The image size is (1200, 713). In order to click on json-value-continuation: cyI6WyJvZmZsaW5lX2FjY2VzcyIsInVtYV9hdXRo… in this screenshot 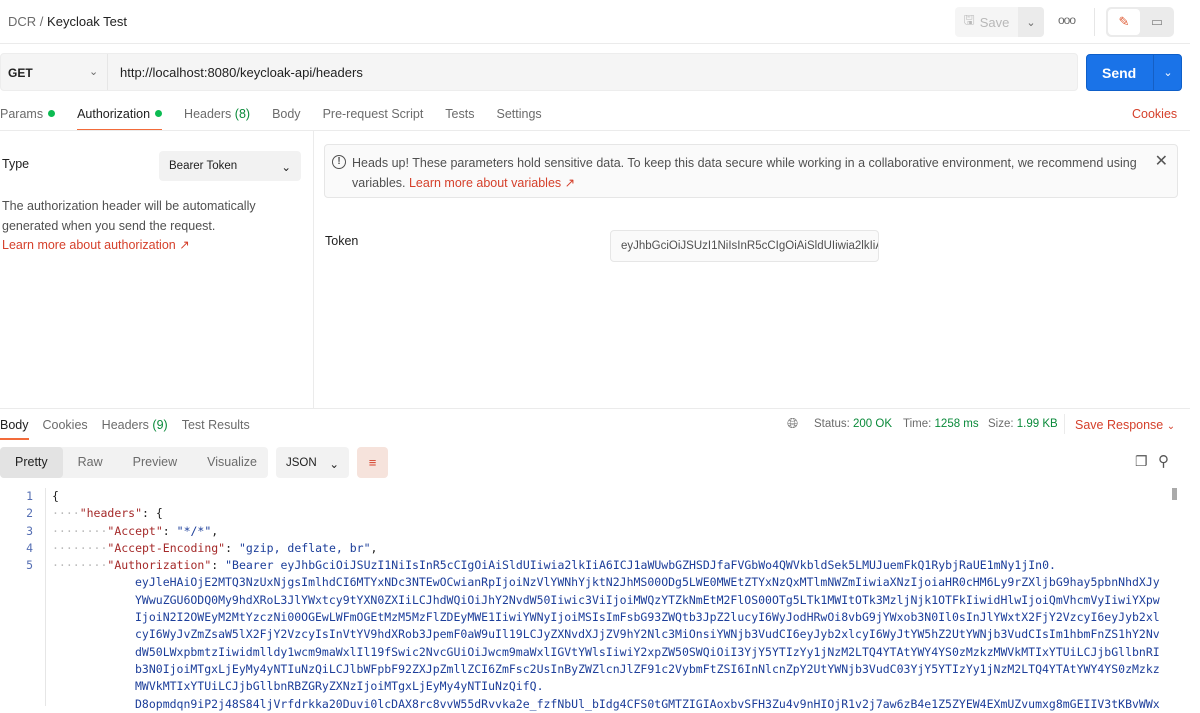, I will do `click(647, 634)`.